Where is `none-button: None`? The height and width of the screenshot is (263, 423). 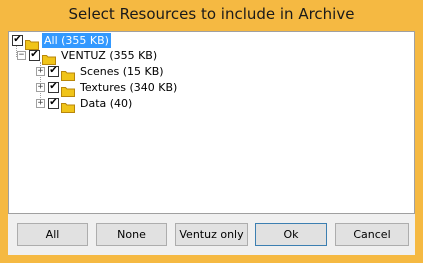
none-button: None is located at coordinates (131, 234).